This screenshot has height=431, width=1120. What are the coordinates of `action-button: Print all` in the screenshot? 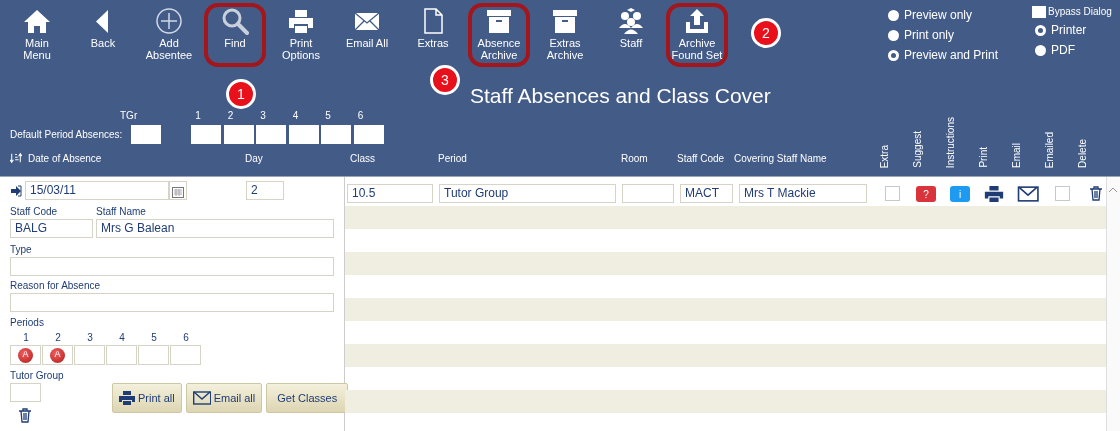 It's located at (147, 398).